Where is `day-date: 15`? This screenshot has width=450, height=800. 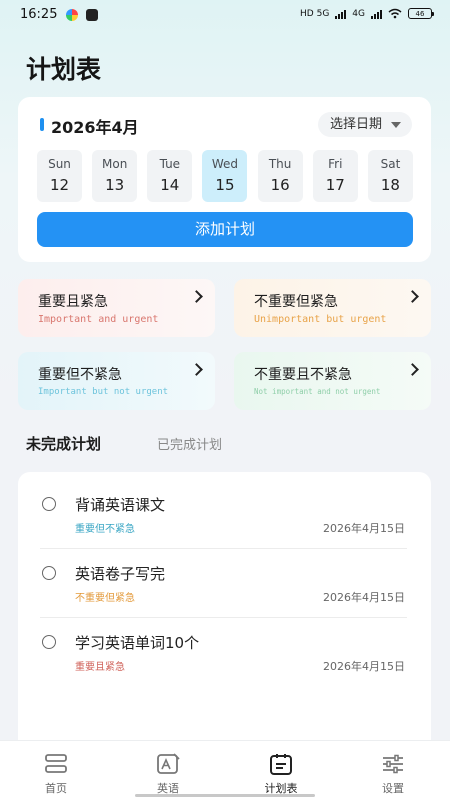
day-date: 15 is located at coordinates (225, 185).